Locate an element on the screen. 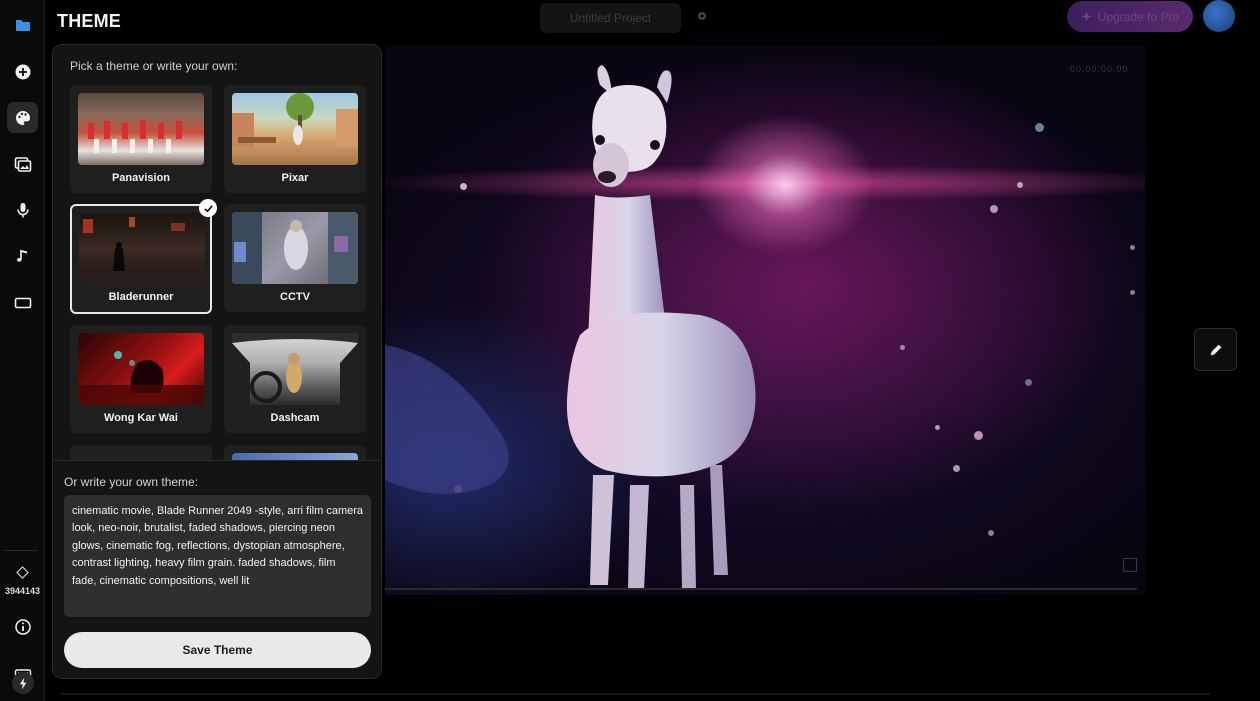 The height and width of the screenshot is (701, 1260). upgrade-button: Upgrade to Pro is located at coordinates (1130, 16).